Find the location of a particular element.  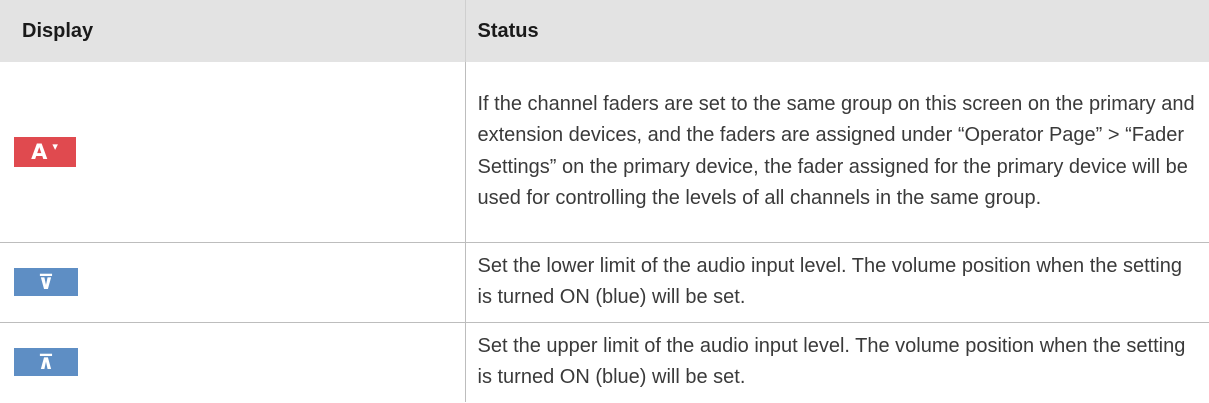

display-cell: ⊼ is located at coordinates (232, 362).